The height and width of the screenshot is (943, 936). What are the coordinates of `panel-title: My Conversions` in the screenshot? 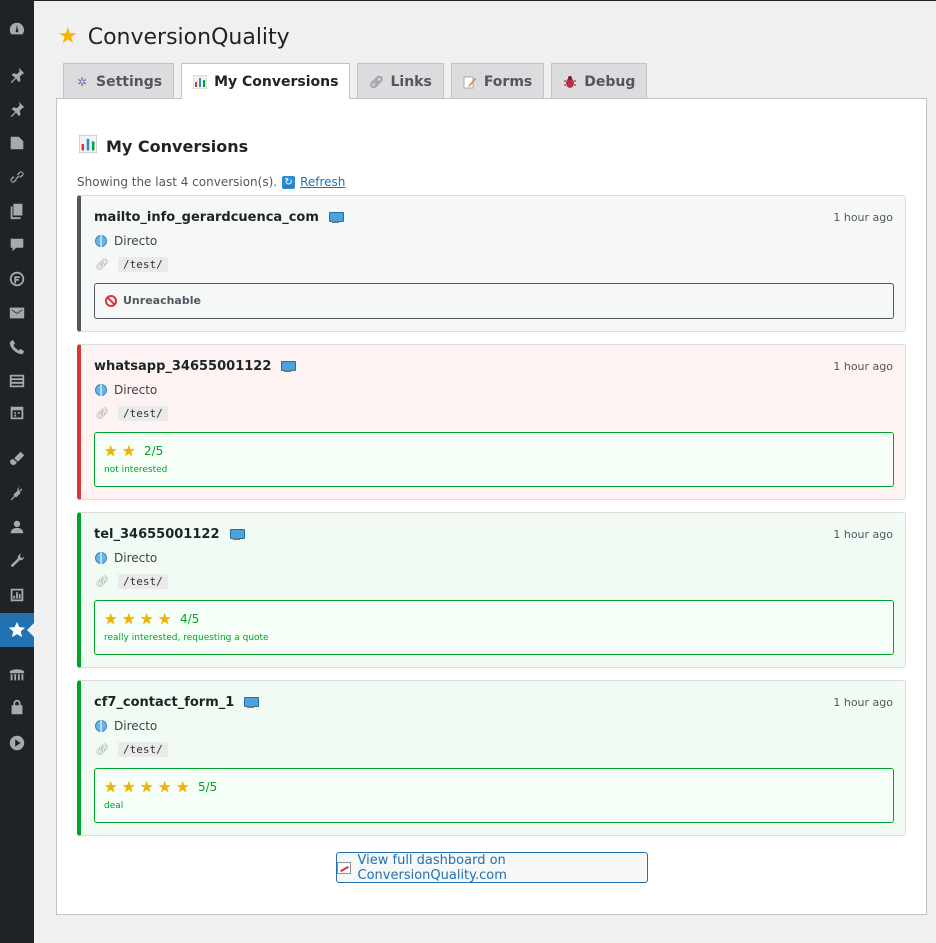 It's located at (163, 145).